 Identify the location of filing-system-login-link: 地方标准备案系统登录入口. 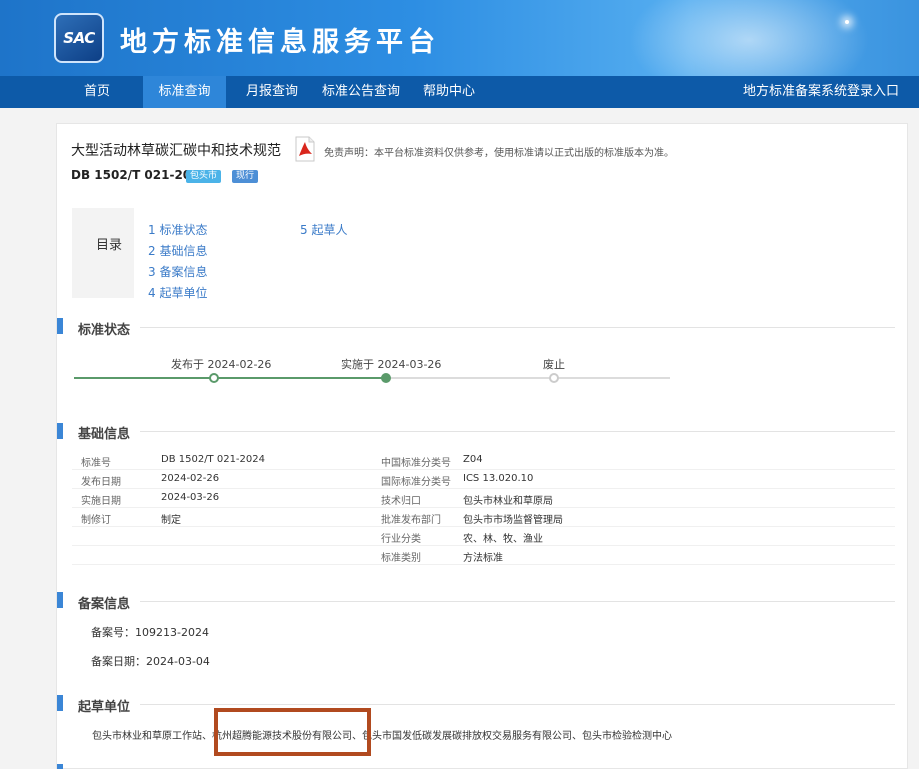
(821, 92).